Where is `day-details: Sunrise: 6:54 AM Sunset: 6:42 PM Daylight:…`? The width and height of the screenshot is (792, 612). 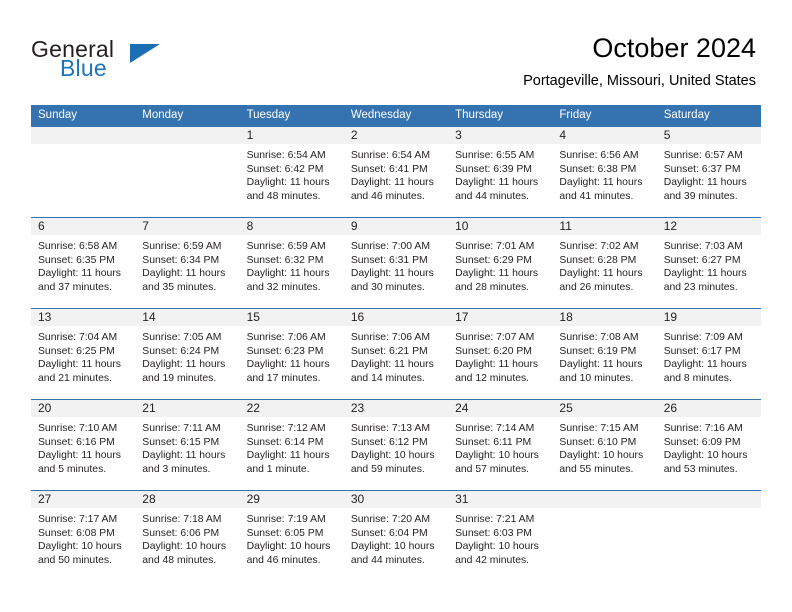 day-details: Sunrise: 6:54 AM Sunset: 6:42 PM Daylight:… is located at coordinates (292, 173).